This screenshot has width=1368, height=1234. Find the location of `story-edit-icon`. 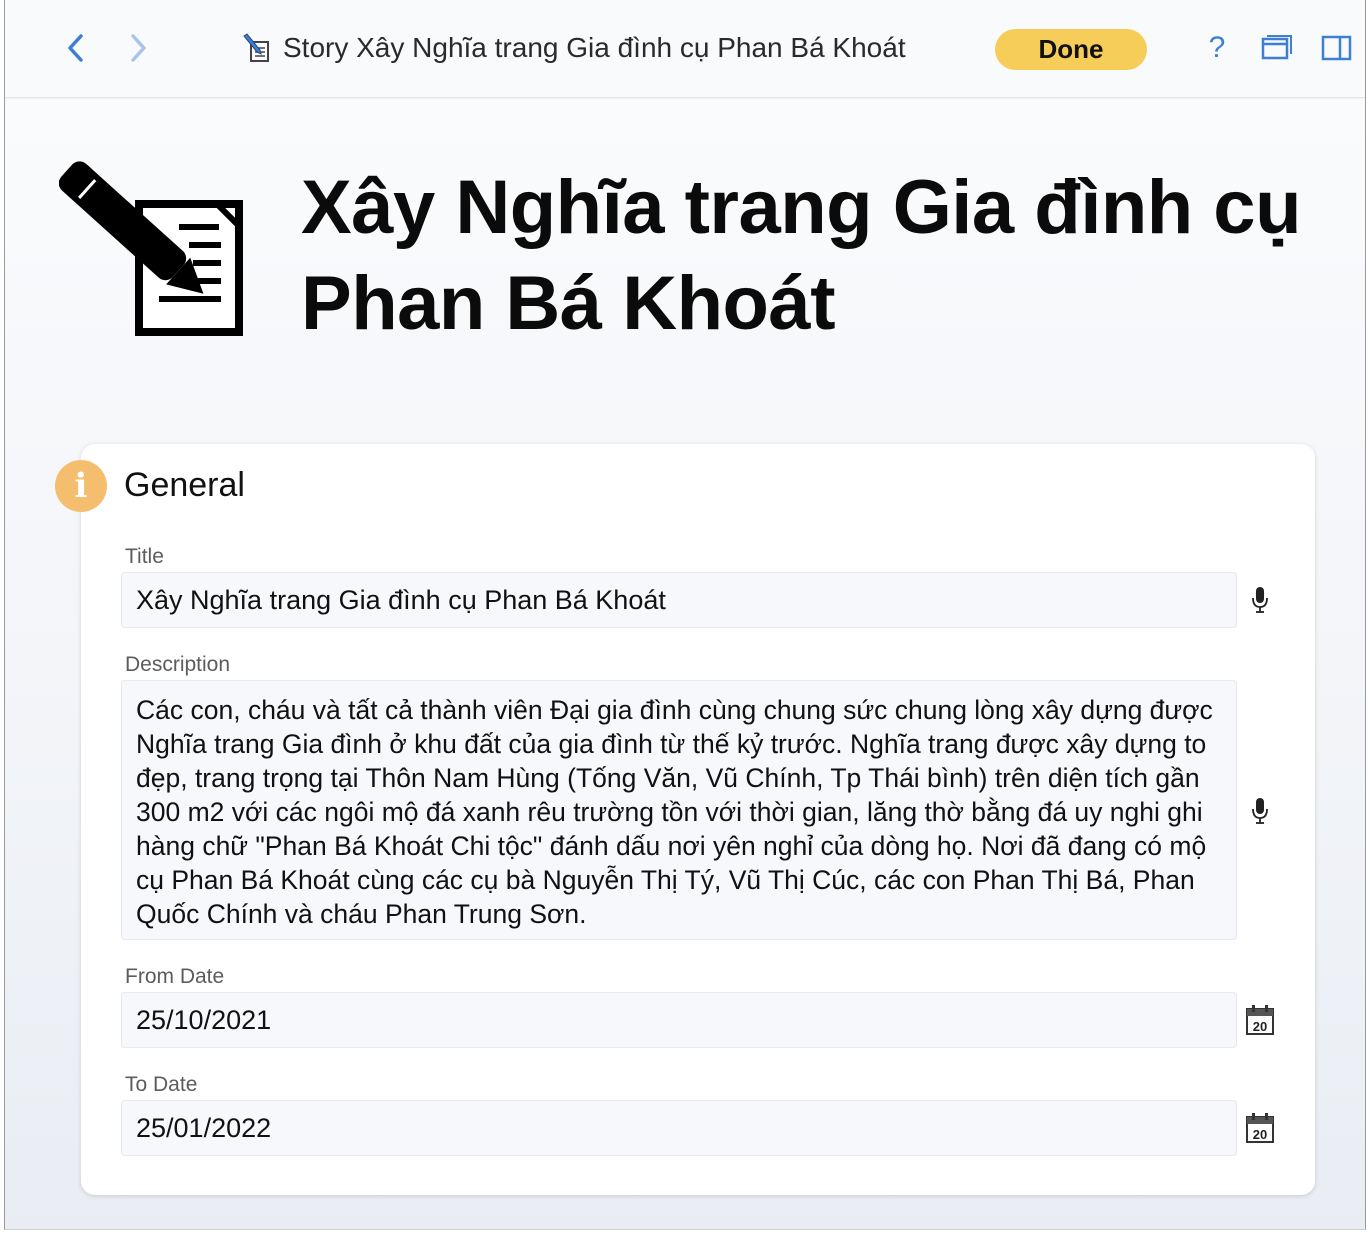

story-edit-icon is located at coordinates (256, 47).